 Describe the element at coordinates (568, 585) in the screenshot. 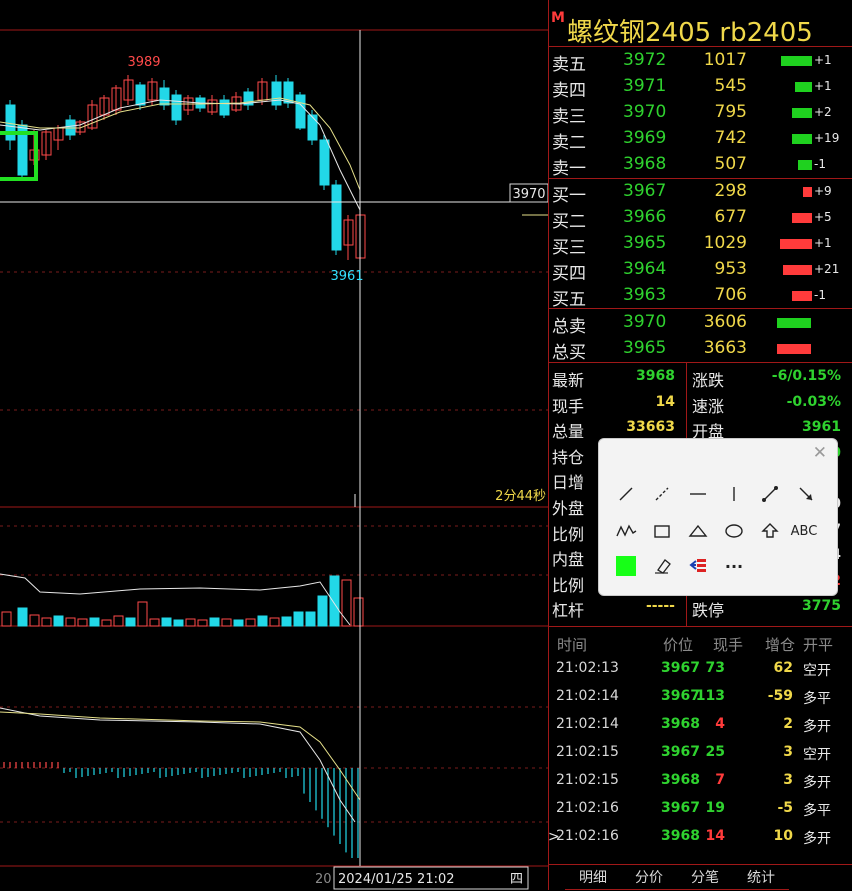

I see `stat-label: 比例` at that location.